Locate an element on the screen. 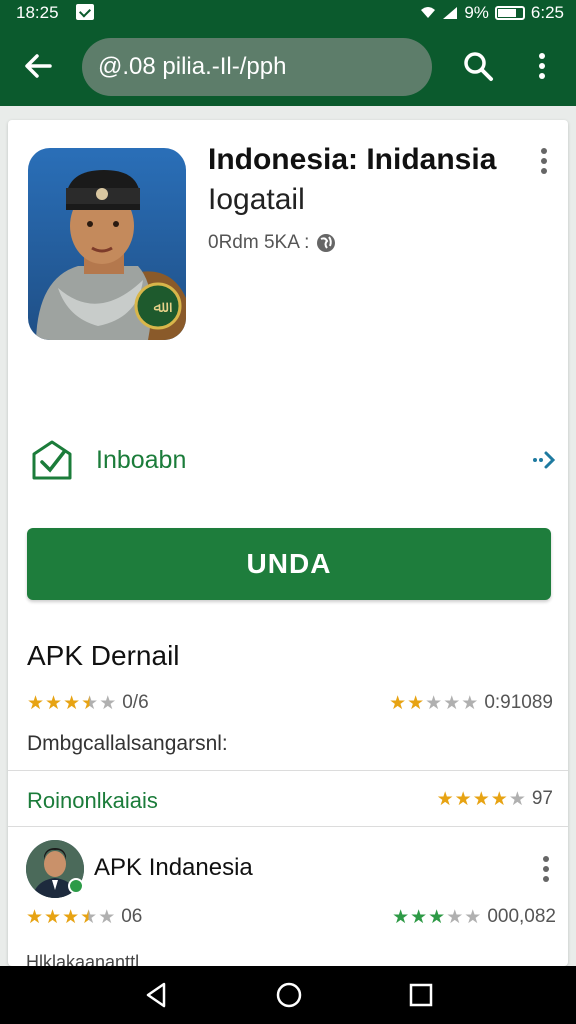 The width and height of the screenshot is (576, 1024). reviews-value: 97 is located at coordinates (542, 798).